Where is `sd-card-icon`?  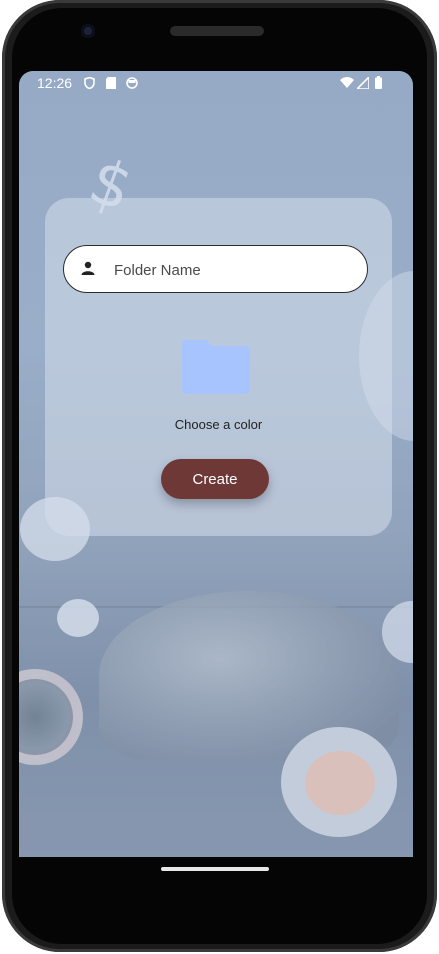 sd-card-icon is located at coordinates (111, 82).